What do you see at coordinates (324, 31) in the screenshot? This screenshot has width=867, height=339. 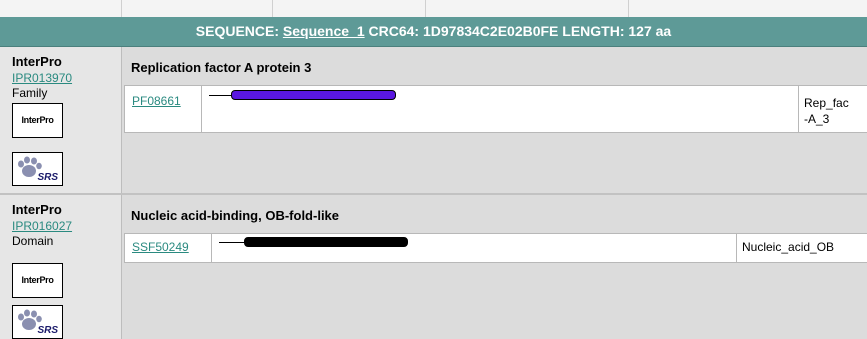 I see `sequence-link: Sequence_1` at bounding box center [324, 31].